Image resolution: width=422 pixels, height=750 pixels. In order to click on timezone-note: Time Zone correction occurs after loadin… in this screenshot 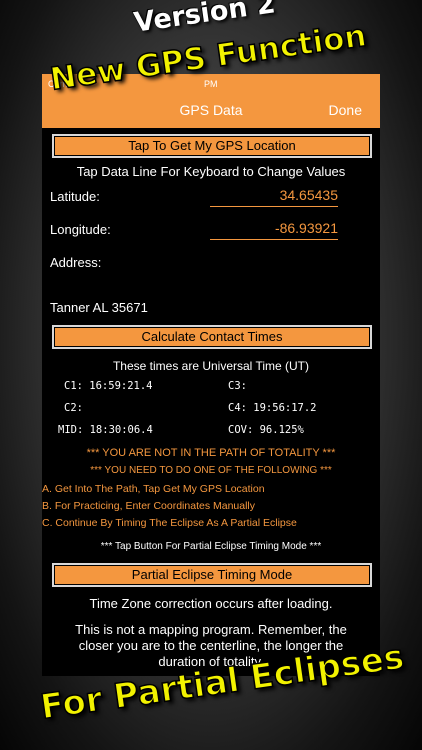, I will do `click(211, 603)`.